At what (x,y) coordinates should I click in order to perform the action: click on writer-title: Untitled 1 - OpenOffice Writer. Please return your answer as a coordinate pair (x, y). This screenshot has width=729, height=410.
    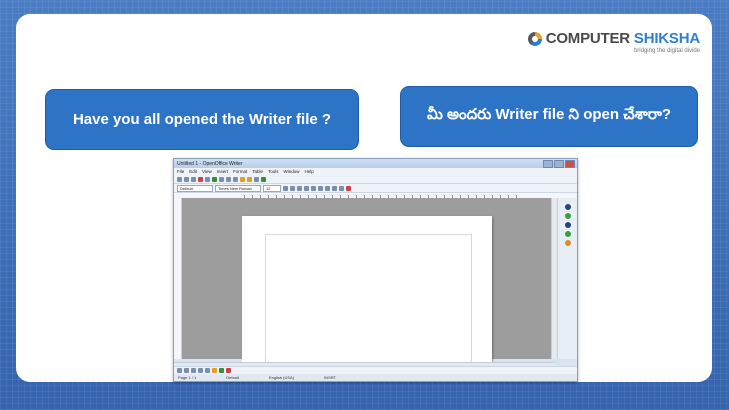
    Looking at the image, I should click on (210, 163).